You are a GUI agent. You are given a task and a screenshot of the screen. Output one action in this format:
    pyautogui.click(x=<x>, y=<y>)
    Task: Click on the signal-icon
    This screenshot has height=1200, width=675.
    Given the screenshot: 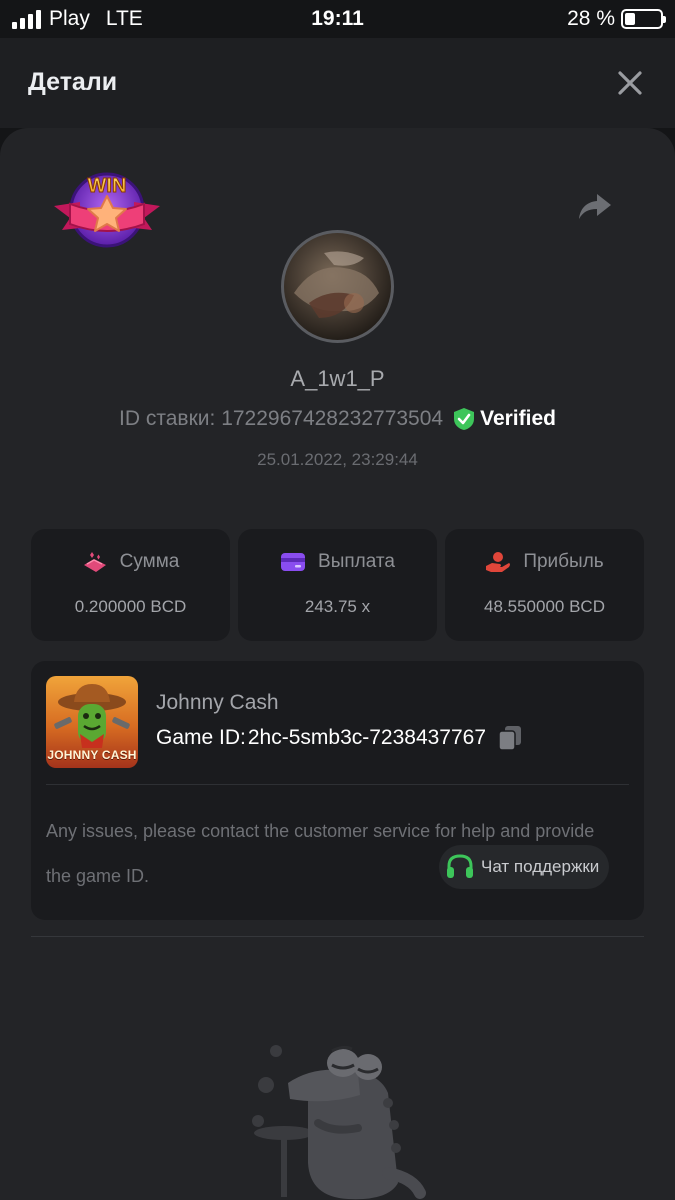 What is the action you would take?
    pyautogui.click(x=26, y=19)
    